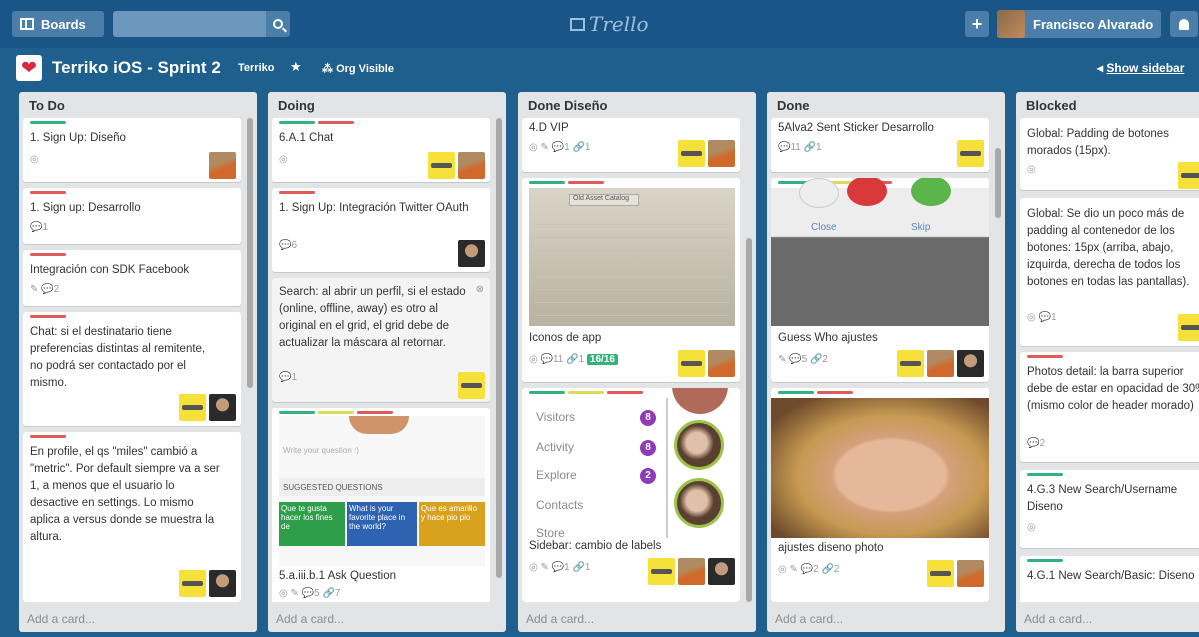 The width and height of the screenshot is (1199, 637). What do you see at coordinates (632, 257) in the screenshot?
I see `card-cover-image: Old Asset Catalog` at bounding box center [632, 257].